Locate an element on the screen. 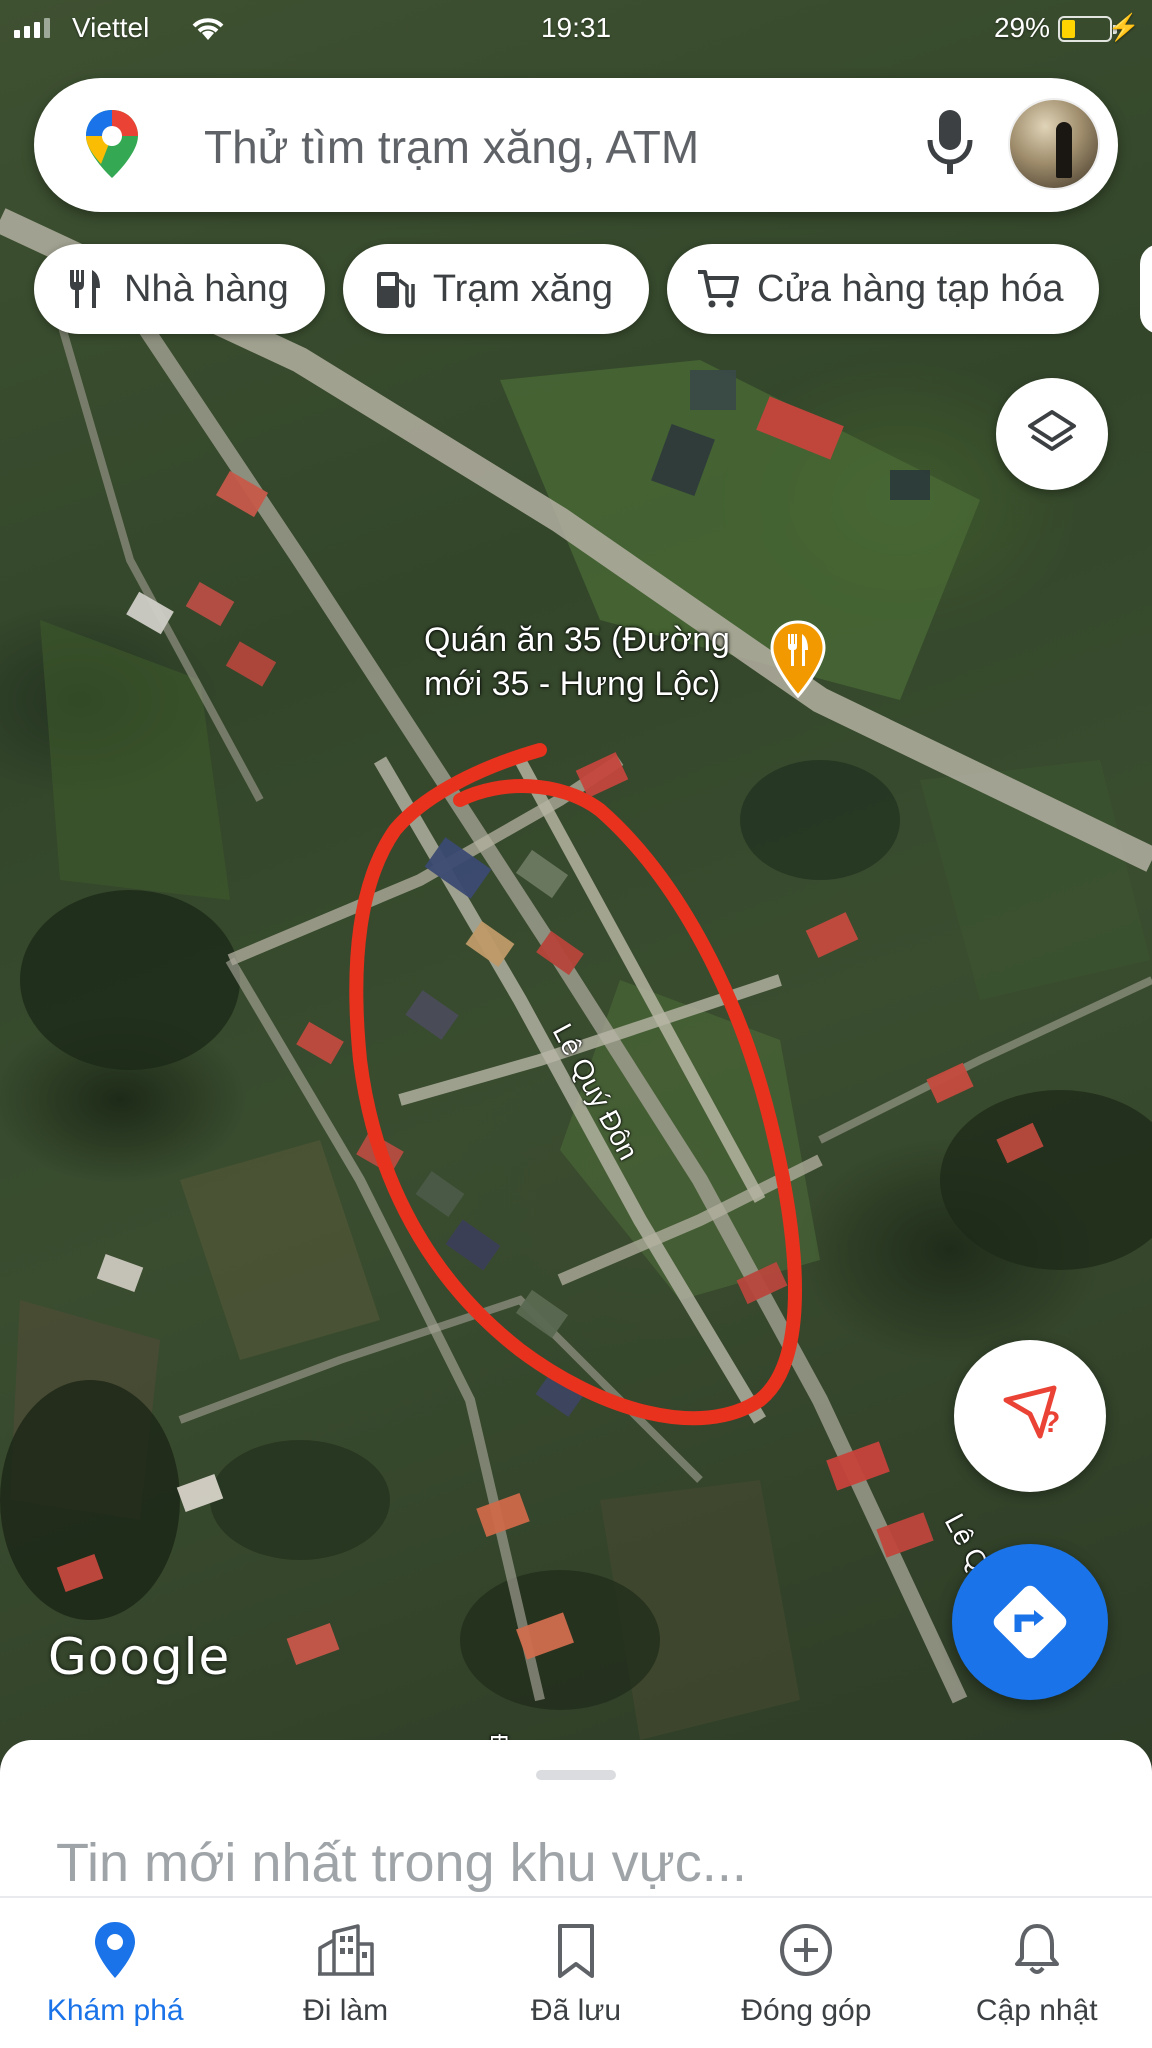  charging-bolt-icon: ⚡ is located at coordinates (1123, 27).